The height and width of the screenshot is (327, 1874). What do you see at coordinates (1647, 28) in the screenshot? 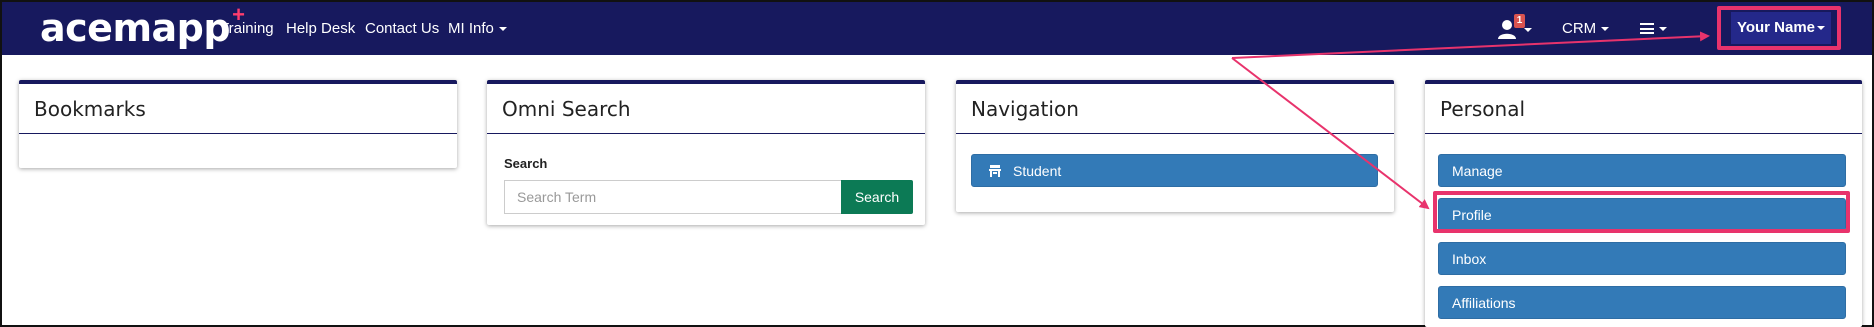
I see `hamburger-icon` at bounding box center [1647, 28].